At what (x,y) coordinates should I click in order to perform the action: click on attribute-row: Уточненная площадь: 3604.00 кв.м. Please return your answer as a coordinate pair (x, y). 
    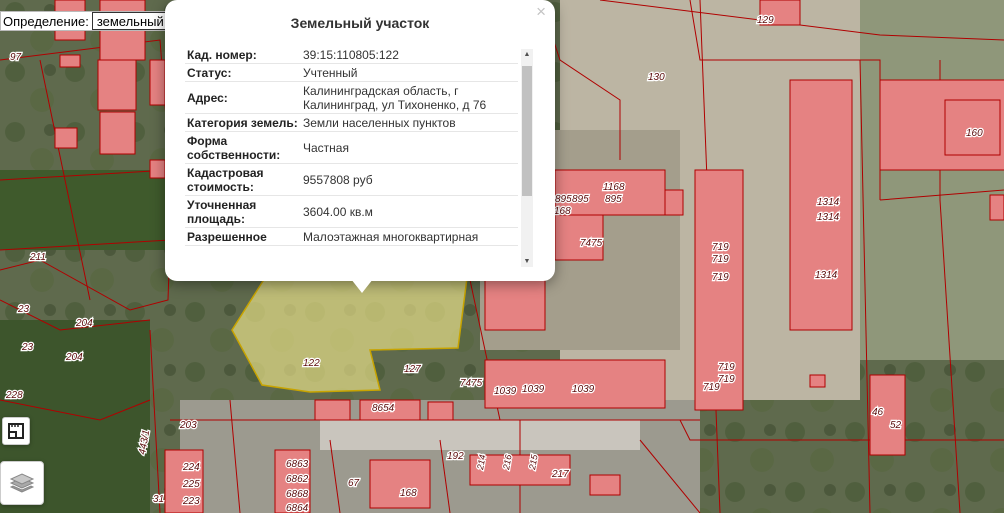
    Looking at the image, I should click on (351, 211).